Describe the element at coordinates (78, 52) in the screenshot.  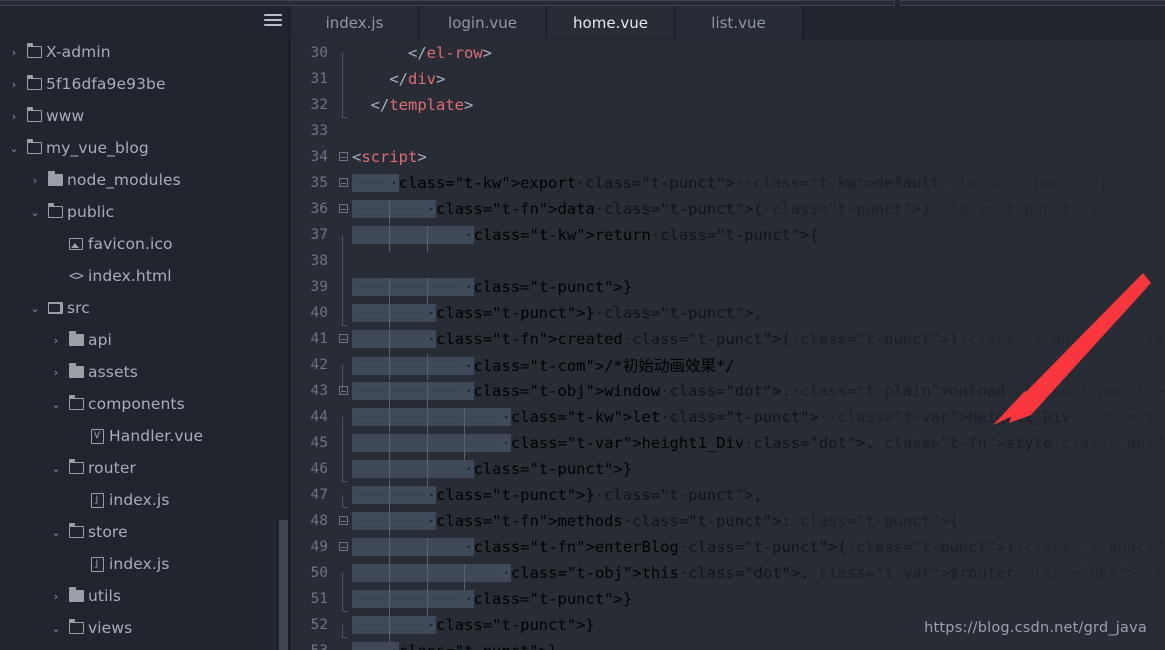
I see `tree-item-label: X-admin` at that location.